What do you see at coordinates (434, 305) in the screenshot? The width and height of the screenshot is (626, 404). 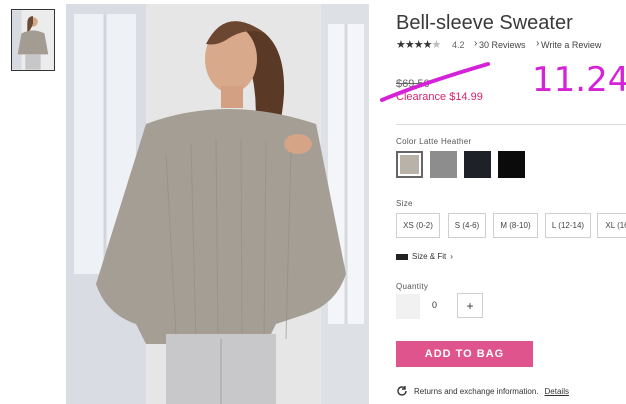 I see `quantity-value: 0` at bounding box center [434, 305].